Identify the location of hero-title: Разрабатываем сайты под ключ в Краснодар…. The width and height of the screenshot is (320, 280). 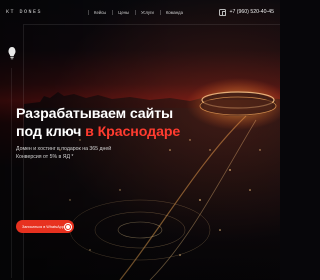
(146, 123).